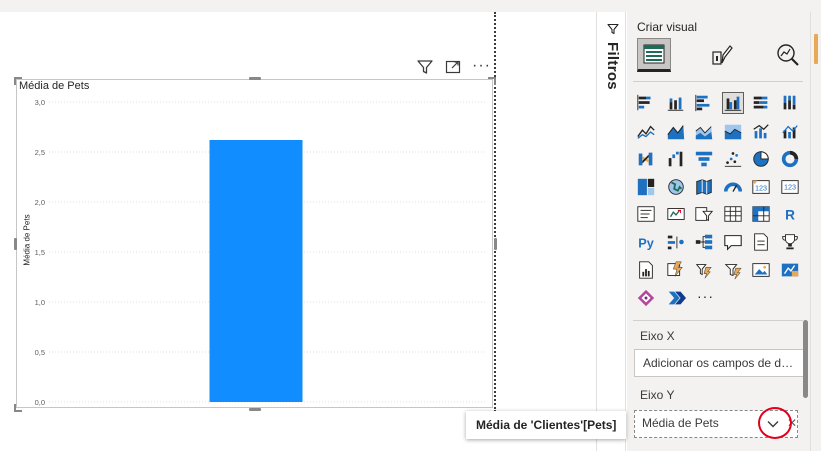  Describe the element at coordinates (256, 271) in the screenshot. I see `bar` at that location.